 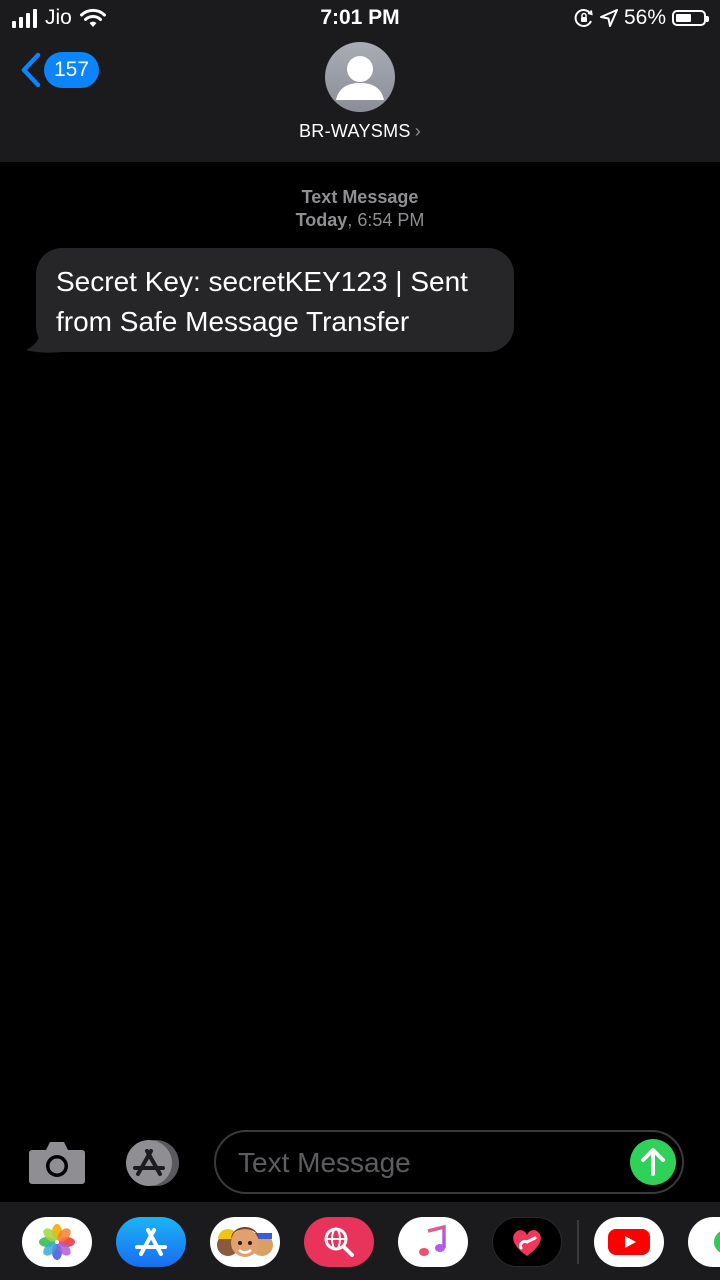 I want to click on photos-app-icon, so click(x=57, y=1242).